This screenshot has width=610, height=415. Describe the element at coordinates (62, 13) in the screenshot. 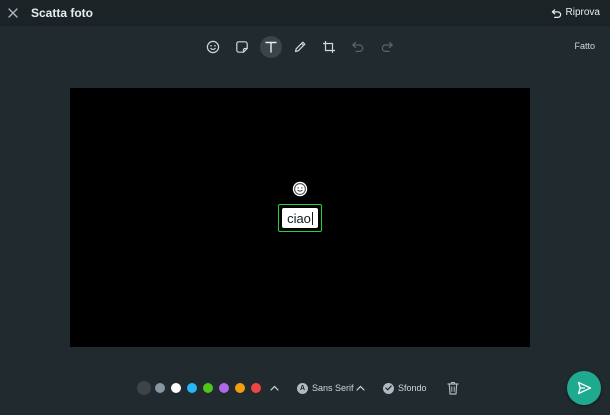

I see `page-title: Scatta foto` at that location.